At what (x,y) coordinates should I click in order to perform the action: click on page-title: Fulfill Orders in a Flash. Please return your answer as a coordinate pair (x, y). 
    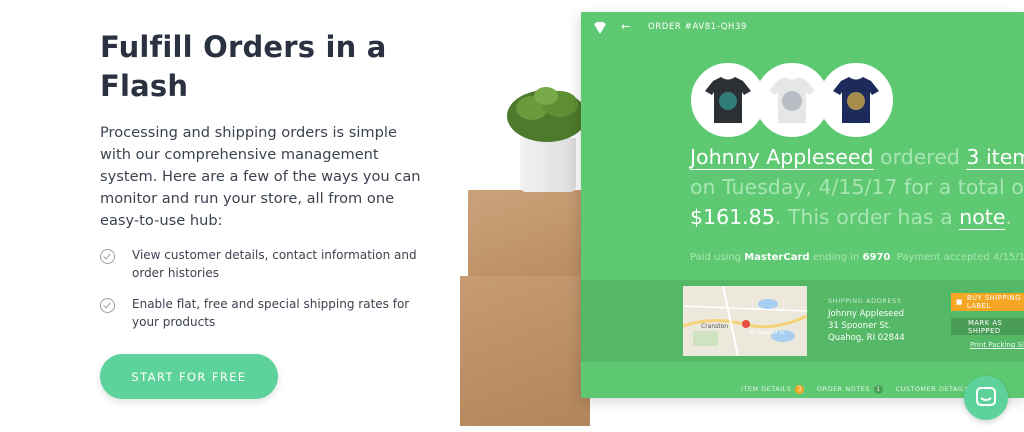
    Looking at the image, I should click on (243, 66).